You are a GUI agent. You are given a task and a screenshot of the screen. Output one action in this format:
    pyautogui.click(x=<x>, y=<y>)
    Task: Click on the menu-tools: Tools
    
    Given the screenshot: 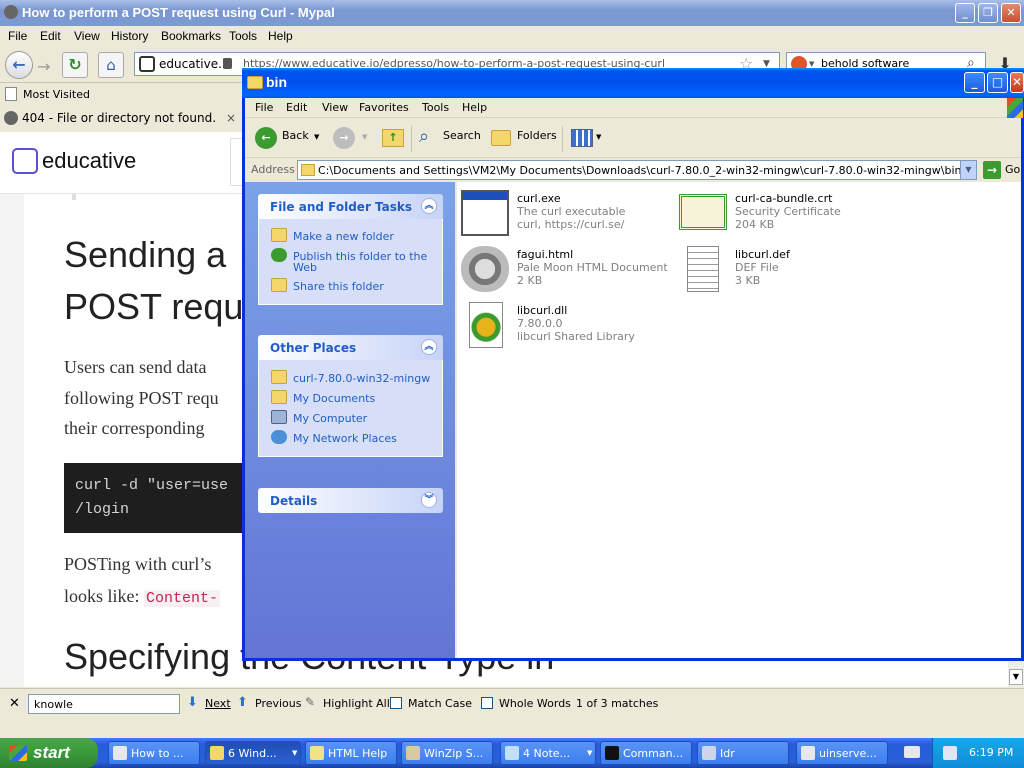 What is the action you would take?
    pyautogui.click(x=243, y=36)
    